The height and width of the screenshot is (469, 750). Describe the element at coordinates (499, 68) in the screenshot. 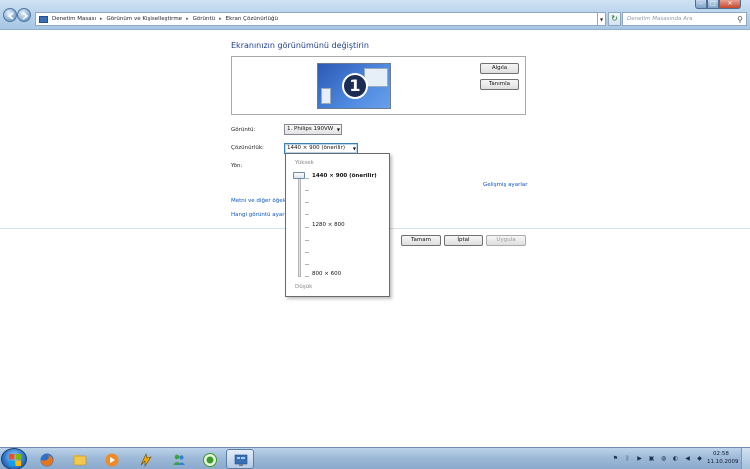

I see `detect-button: Algıla` at that location.